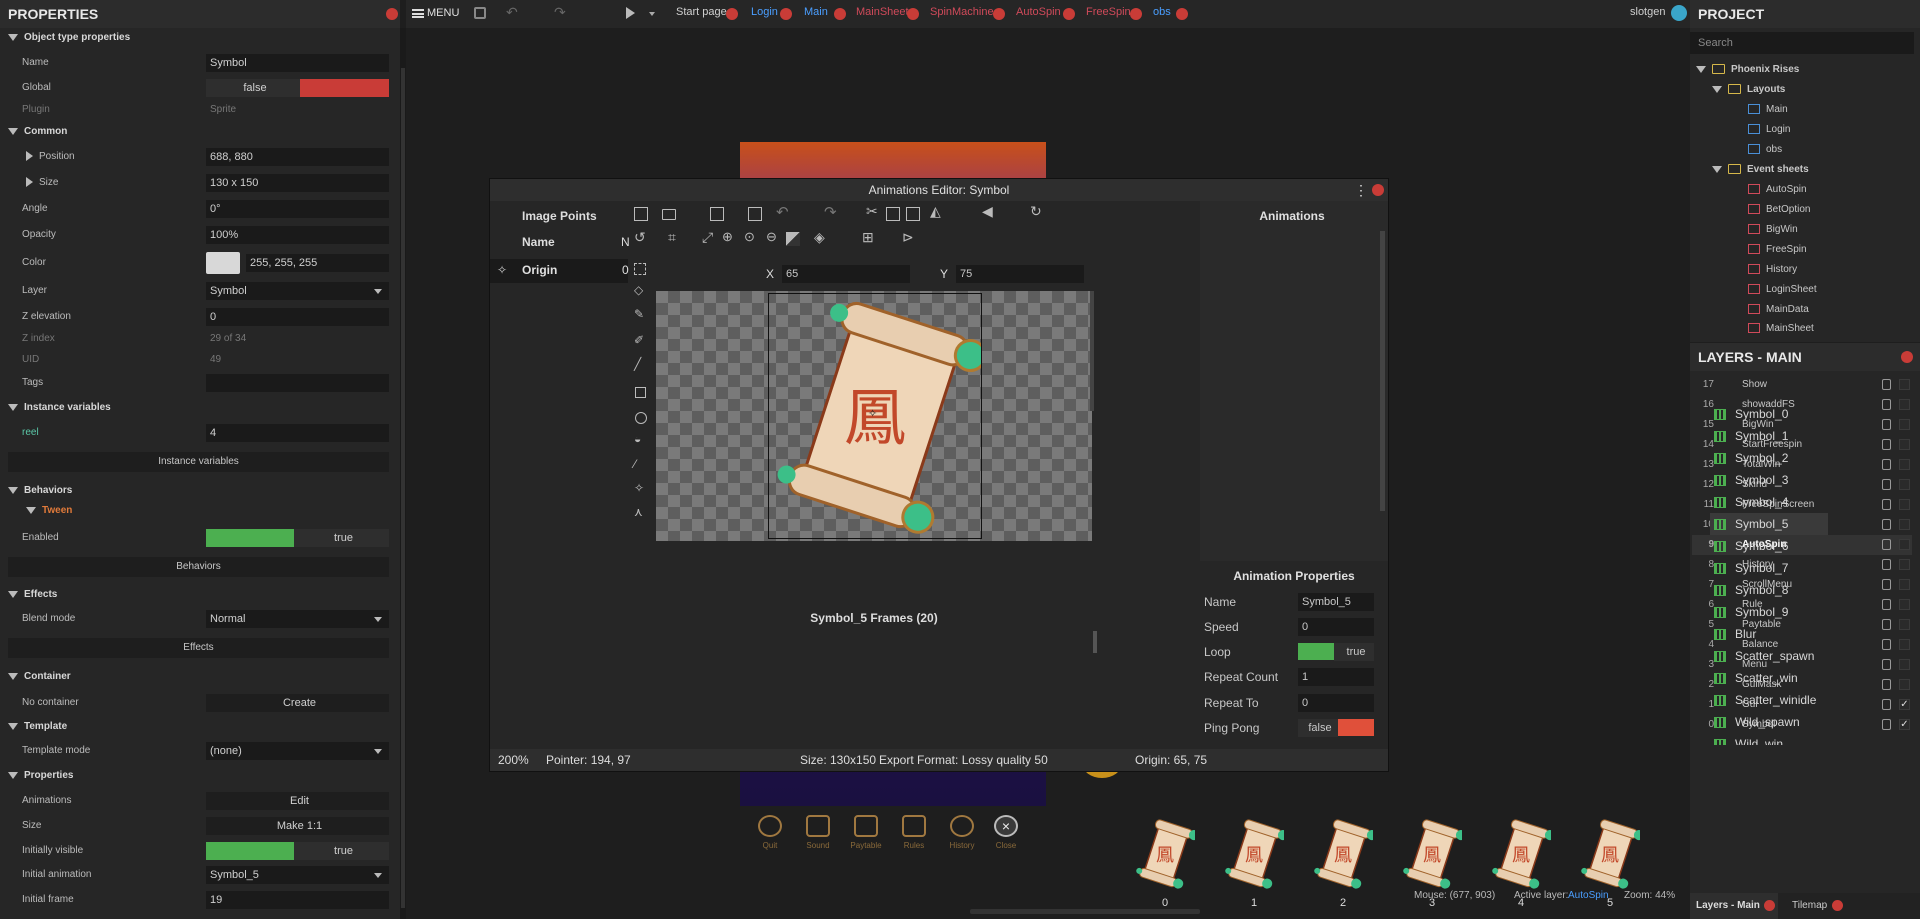 This screenshot has width=1920, height=919. I want to click on tree-layout-login: Login, so click(1769, 129).